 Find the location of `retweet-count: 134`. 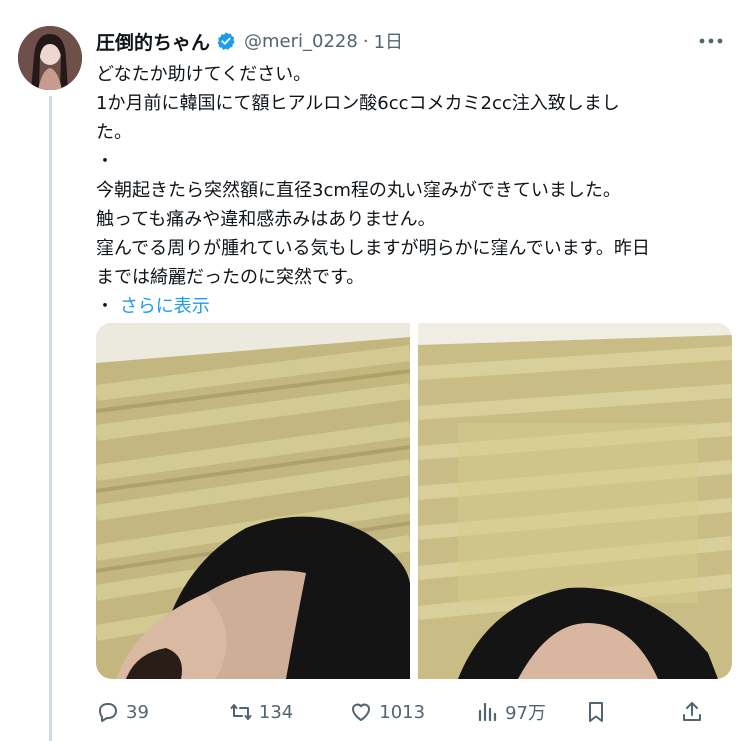

retweet-count: 134 is located at coordinates (276, 712).